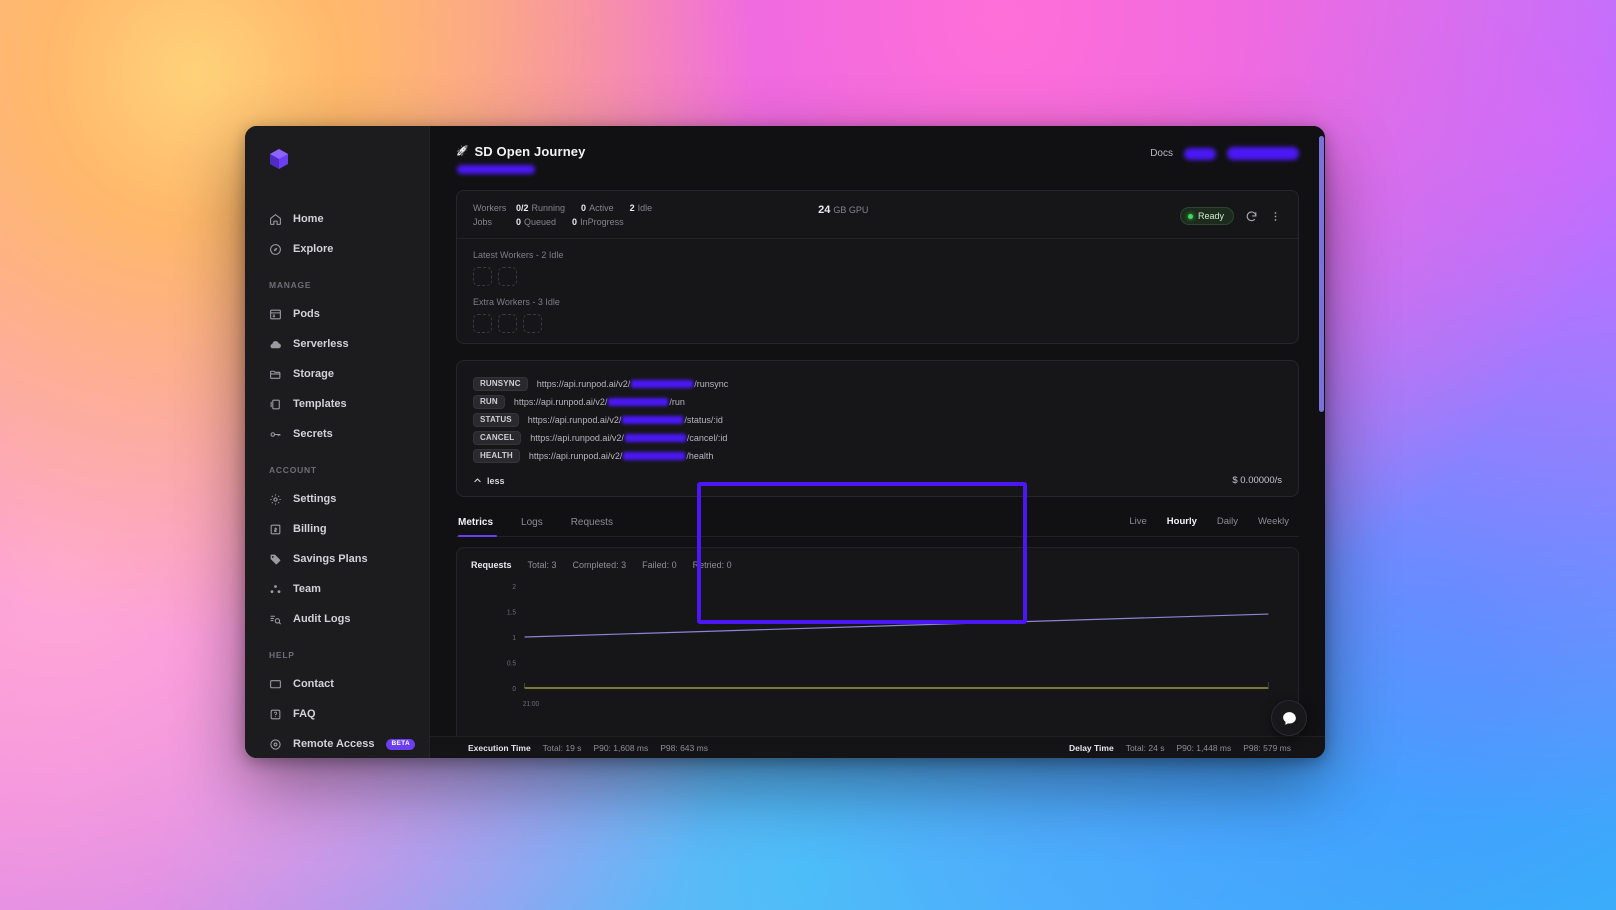 The height and width of the screenshot is (910, 1616). Describe the element at coordinates (481, 524) in the screenshot. I see `tab-metrics: Metrics` at that location.